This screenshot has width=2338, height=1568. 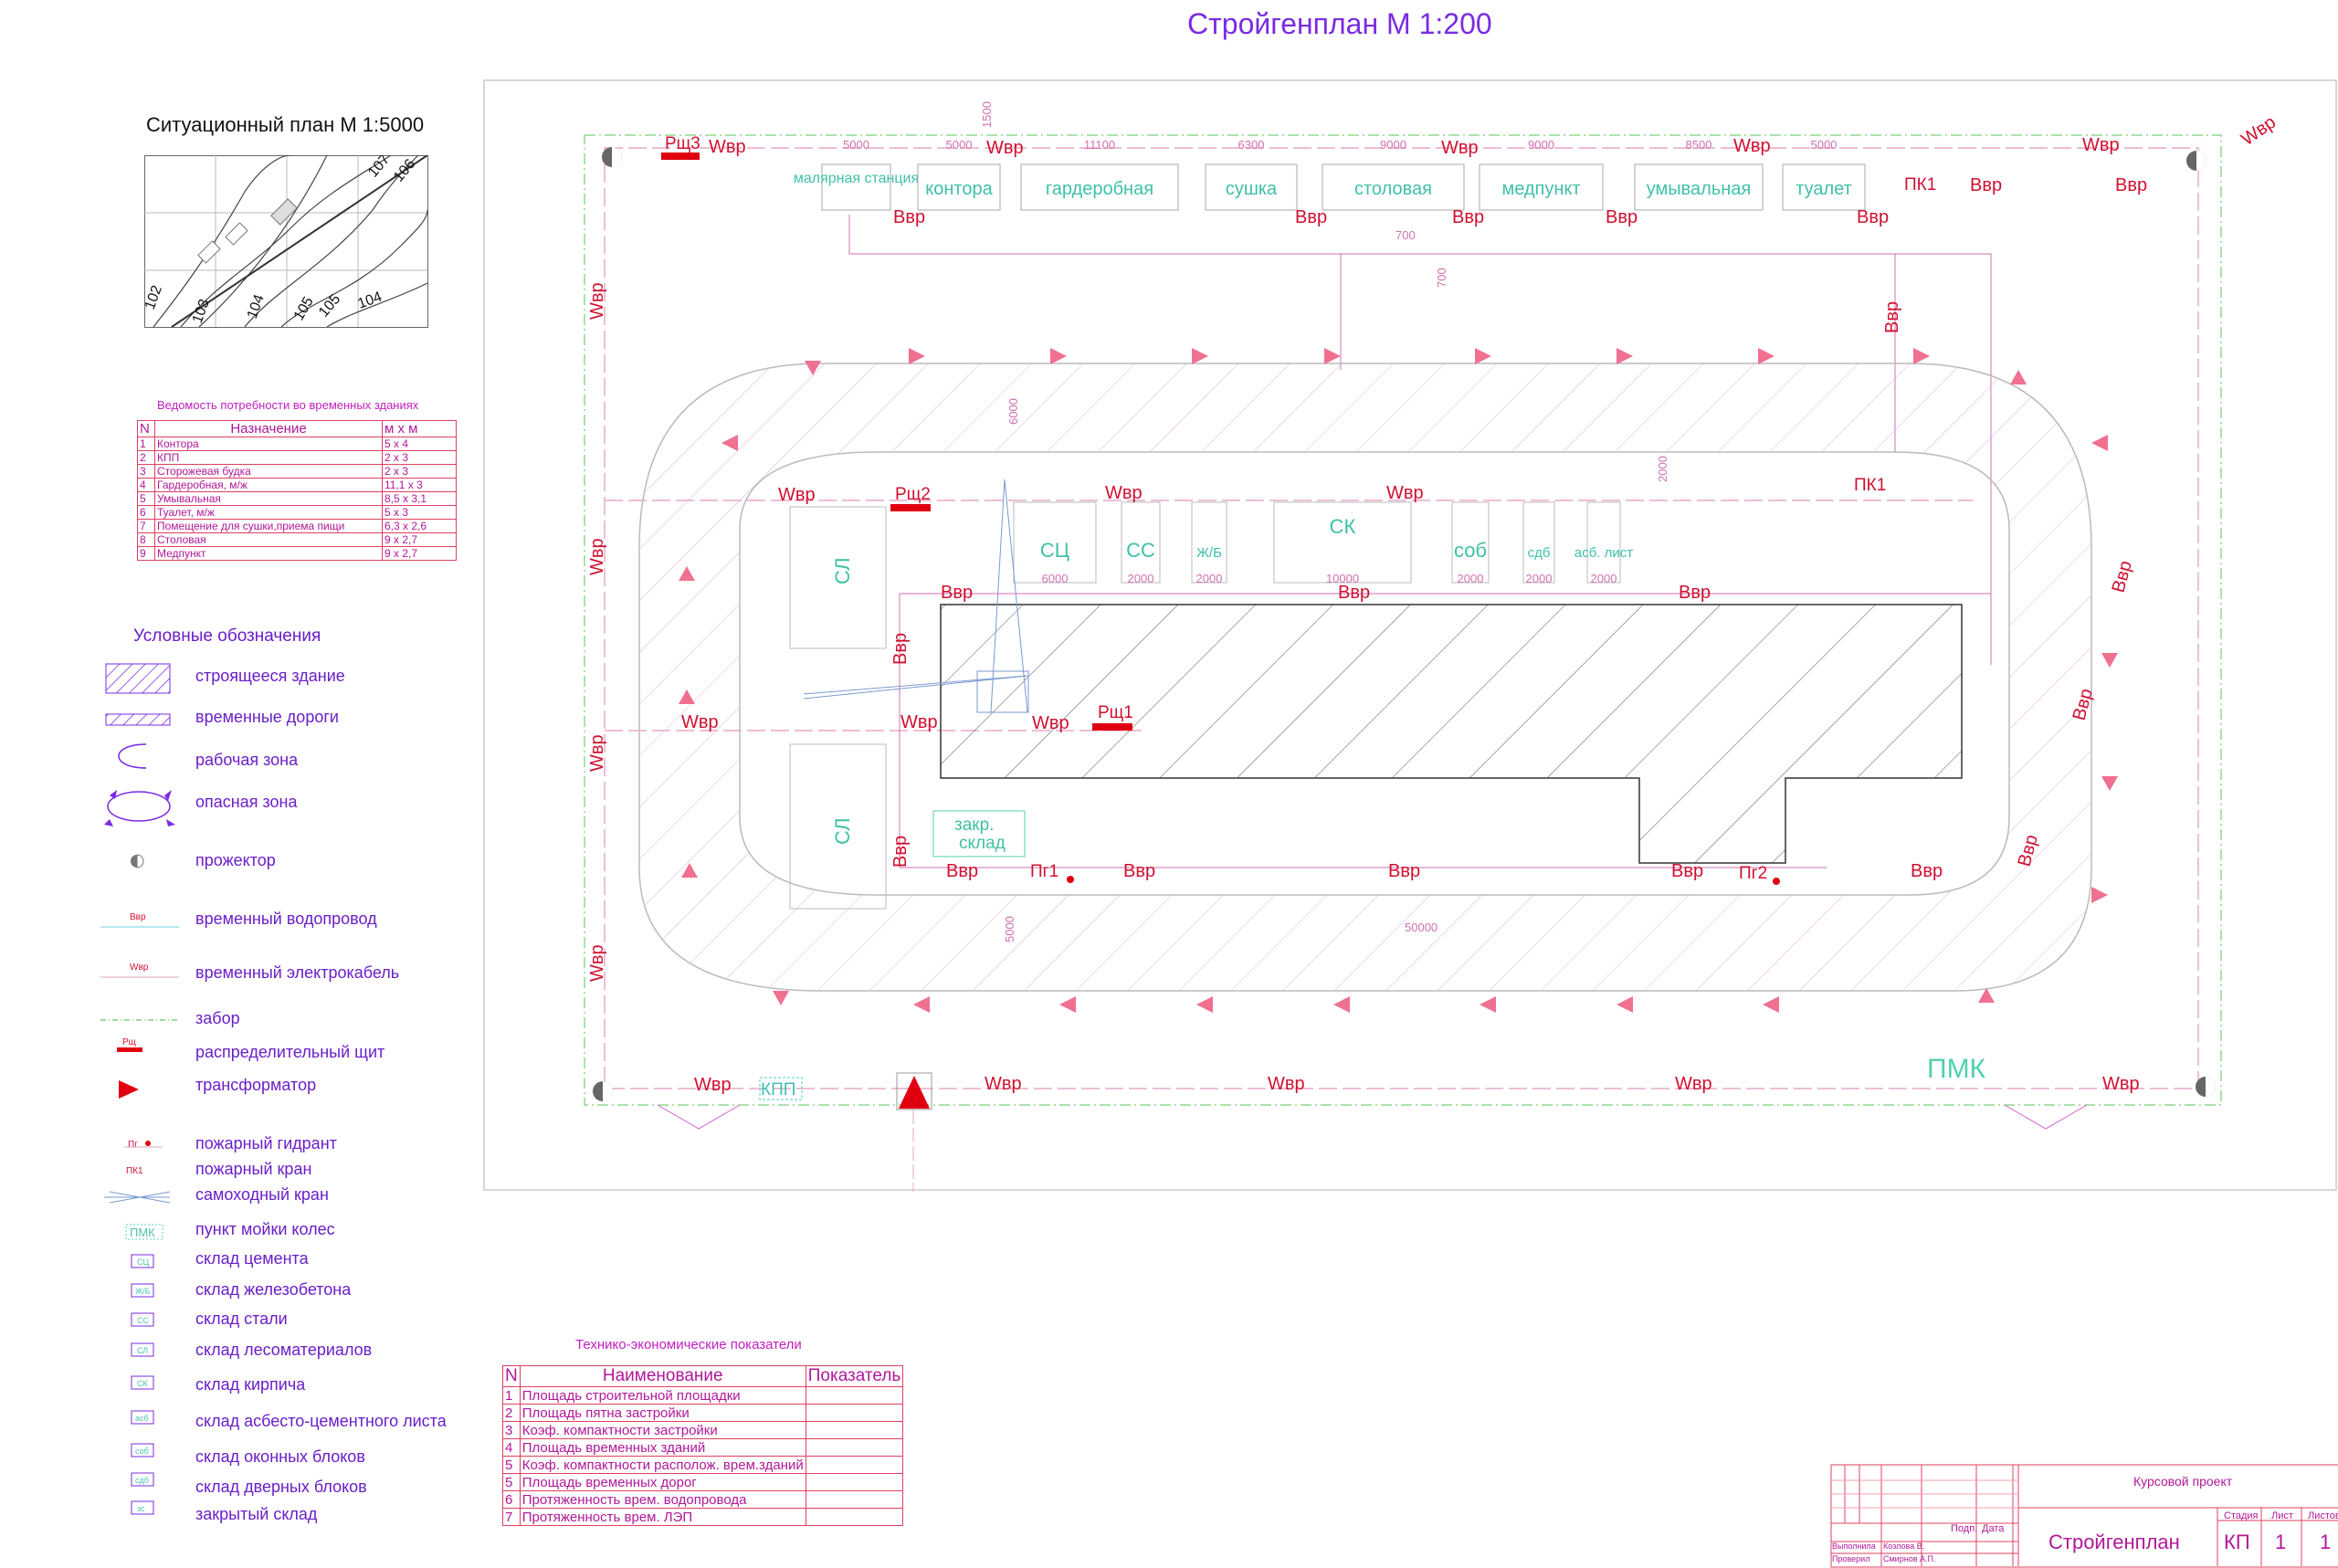 I want to click on hydrant-label: Пг1, so click(x=1044, y=871).